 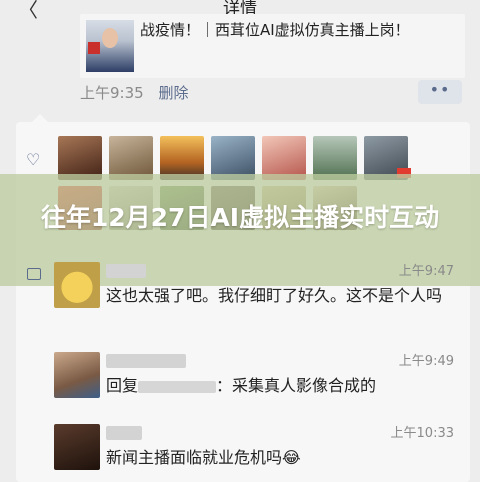 I want to click on reply-prefix: 回复, so click(x=122, y=385).